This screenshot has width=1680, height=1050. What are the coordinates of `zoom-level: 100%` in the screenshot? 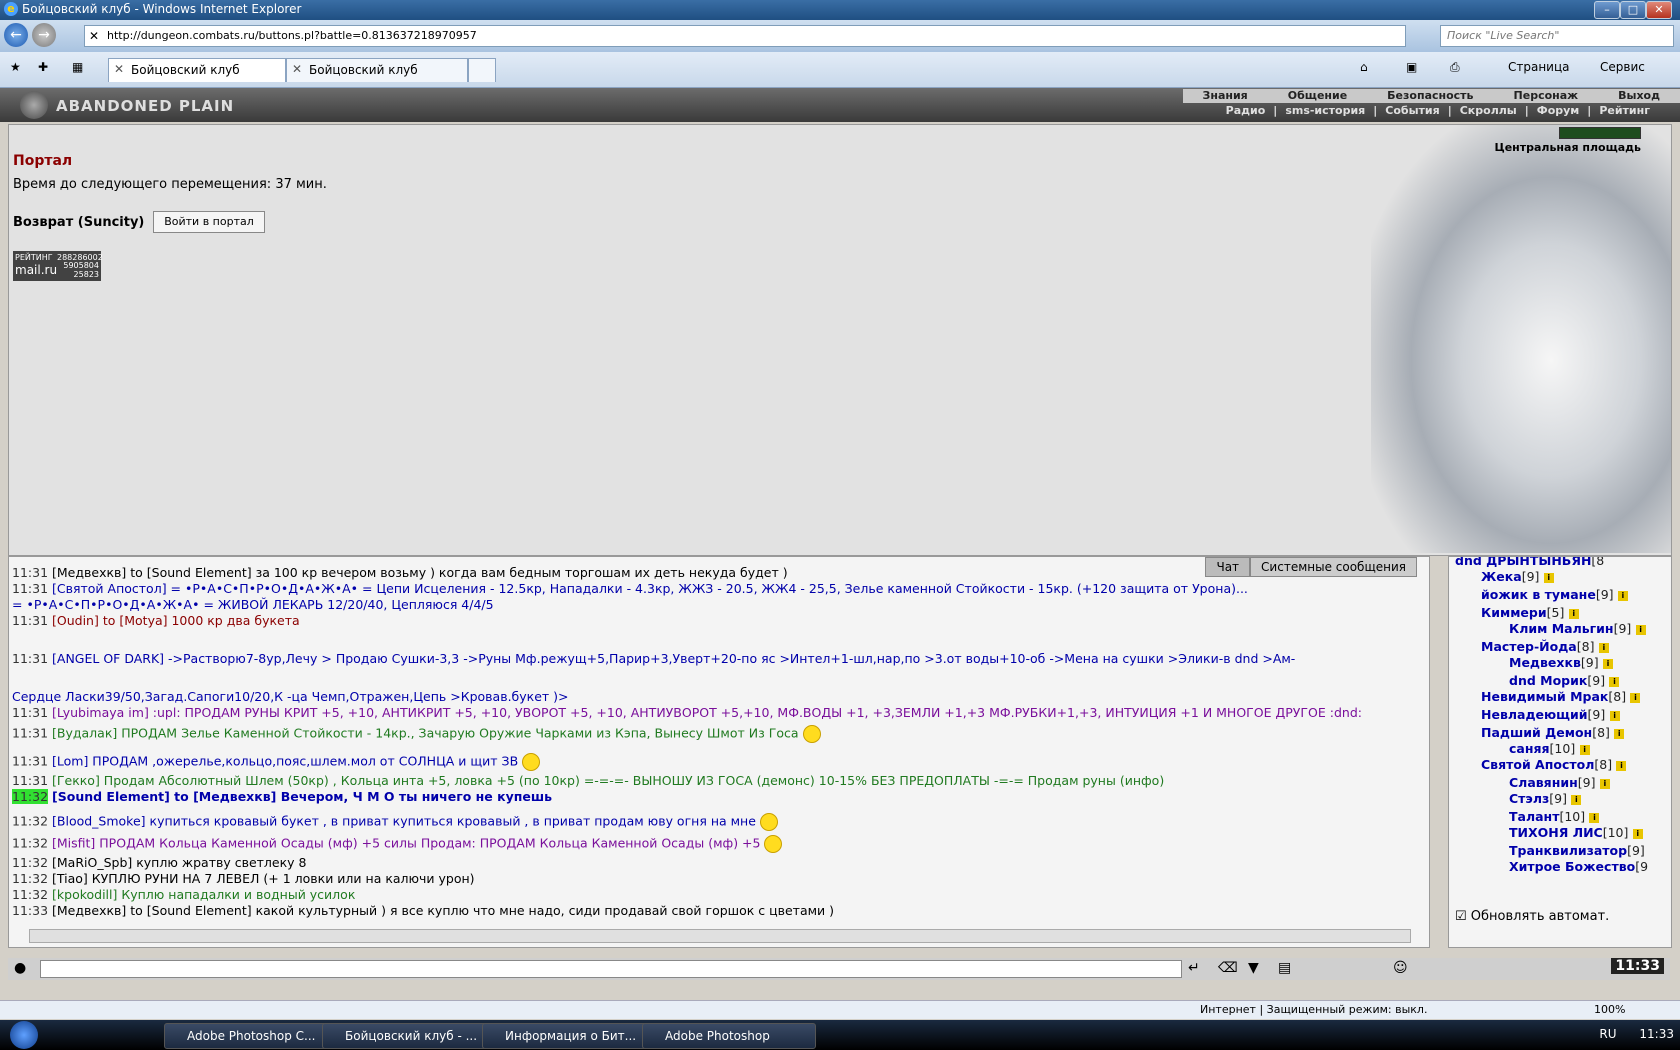 It's located at (1609, 1009).